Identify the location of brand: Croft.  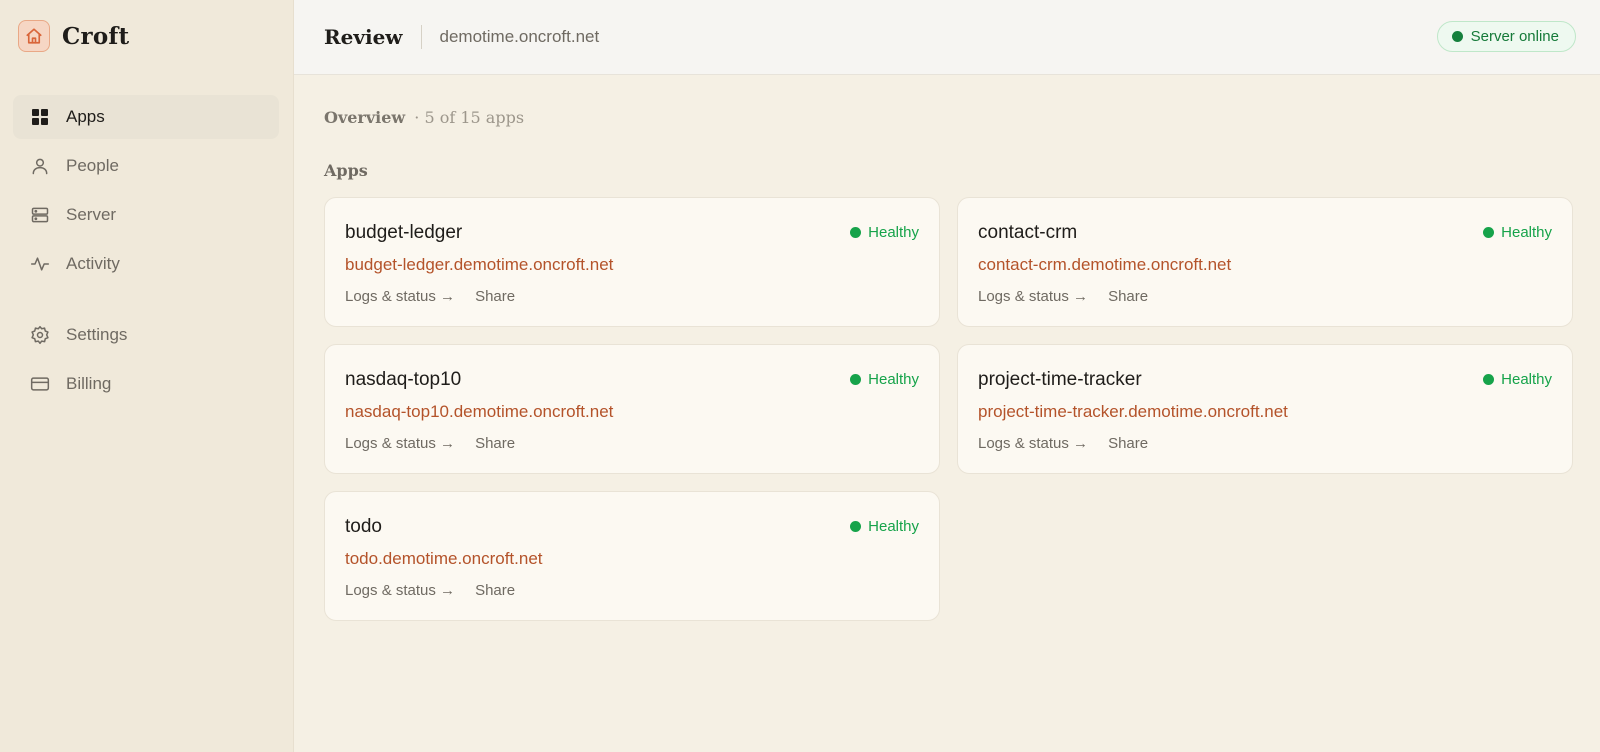
(73, 36).